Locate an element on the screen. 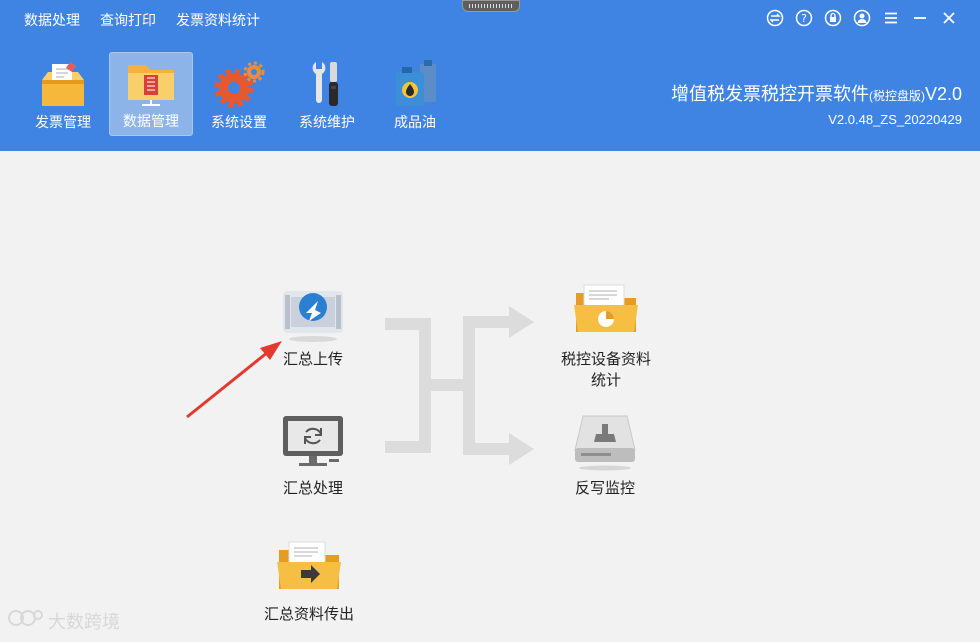 The image size is (980, 642). window-controls: ? is located at coordinates (862, 18).